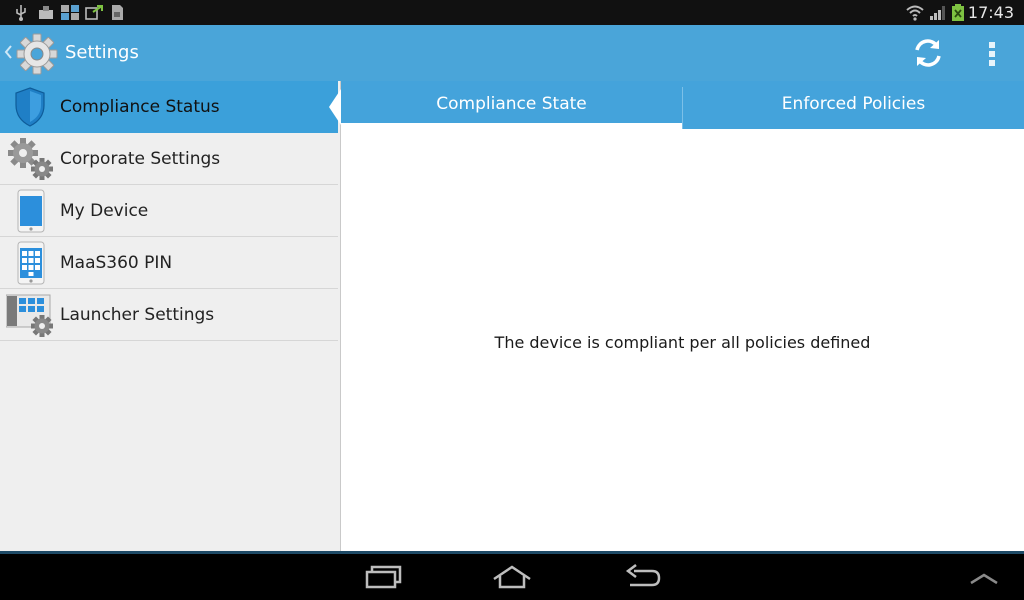  I want to click on sidebar-item-compliance-status: Compliance Status, so click(170, 107).